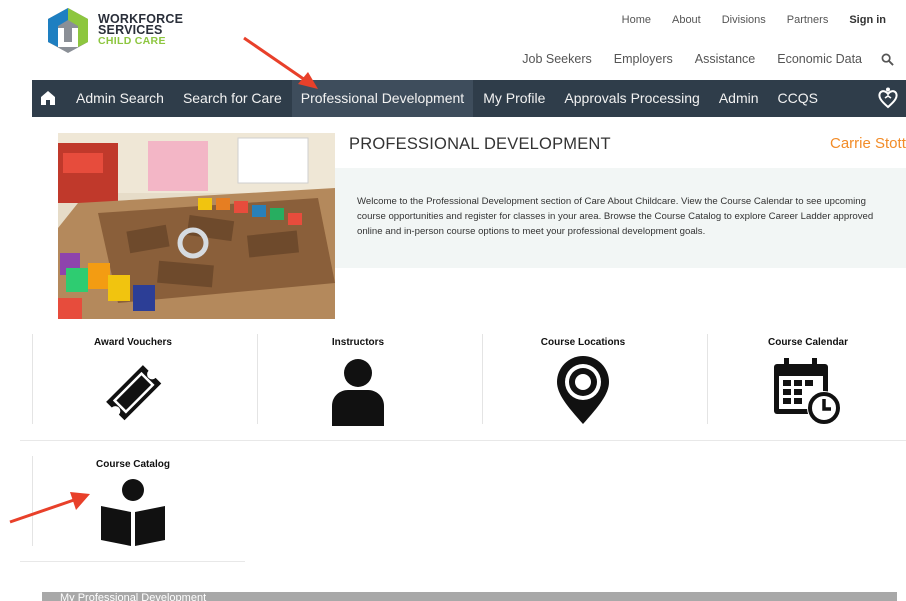  I want to click on link-employers: Employers, so click(643, 59).